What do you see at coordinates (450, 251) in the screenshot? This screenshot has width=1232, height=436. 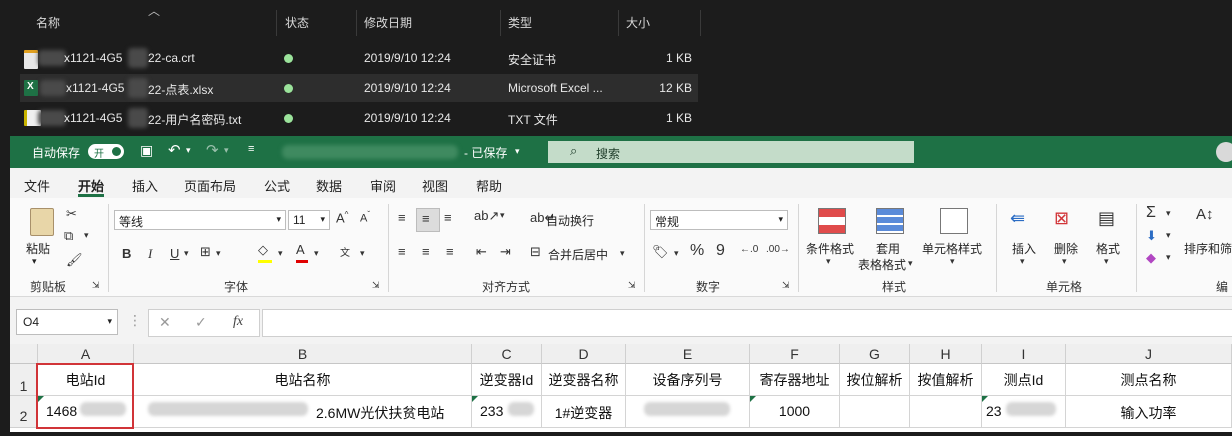 I see `align-right-icon: ≡` at bounding box center [450, 251].